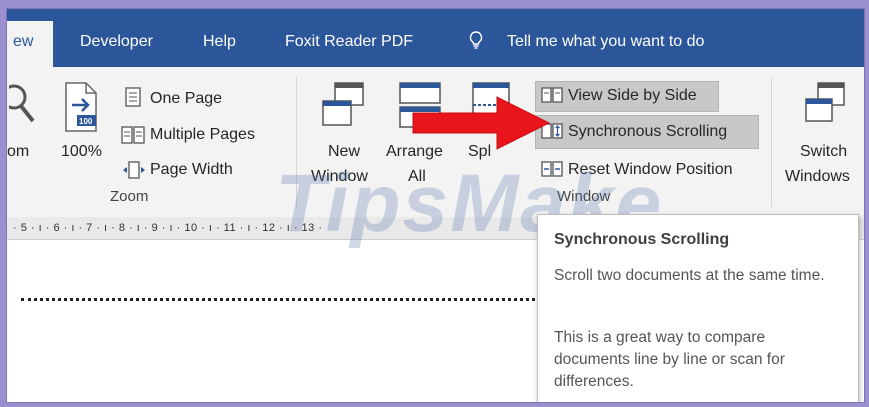  Describe the element at coordinates (481, 123) in the screenshot. I see `red-arrow-icon` at that location.